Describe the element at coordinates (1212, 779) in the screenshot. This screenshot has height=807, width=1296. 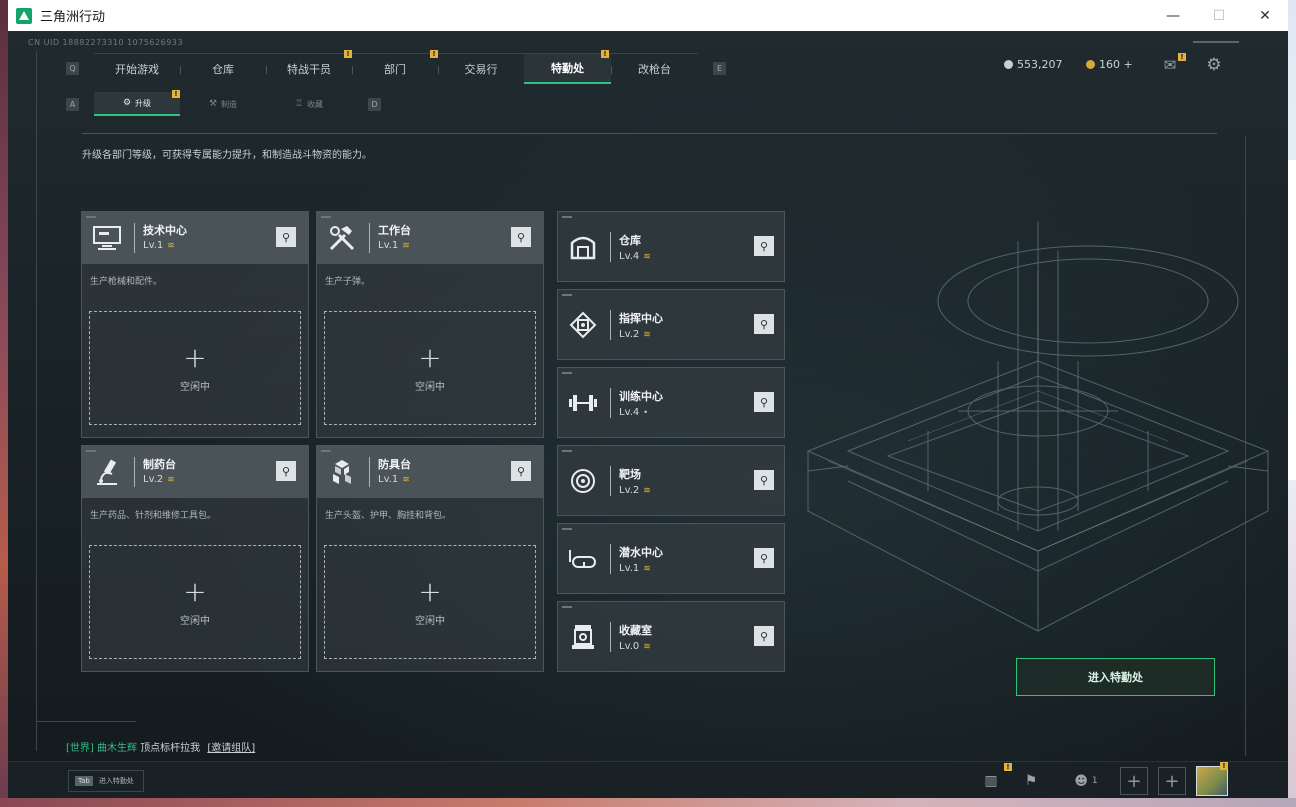
I see `player-avatar: !` at that location.